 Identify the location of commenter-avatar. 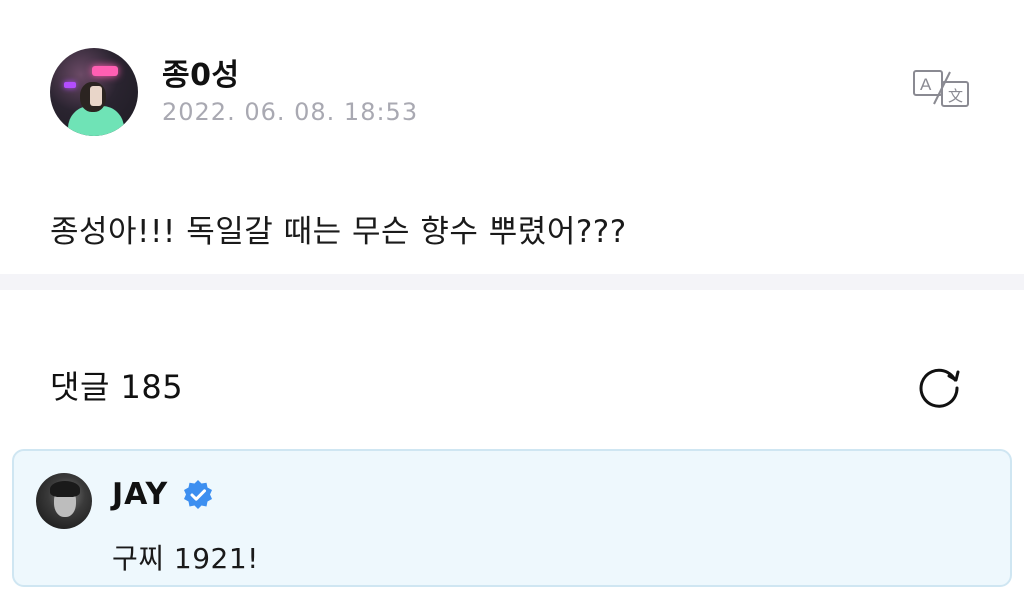
(64, 501).